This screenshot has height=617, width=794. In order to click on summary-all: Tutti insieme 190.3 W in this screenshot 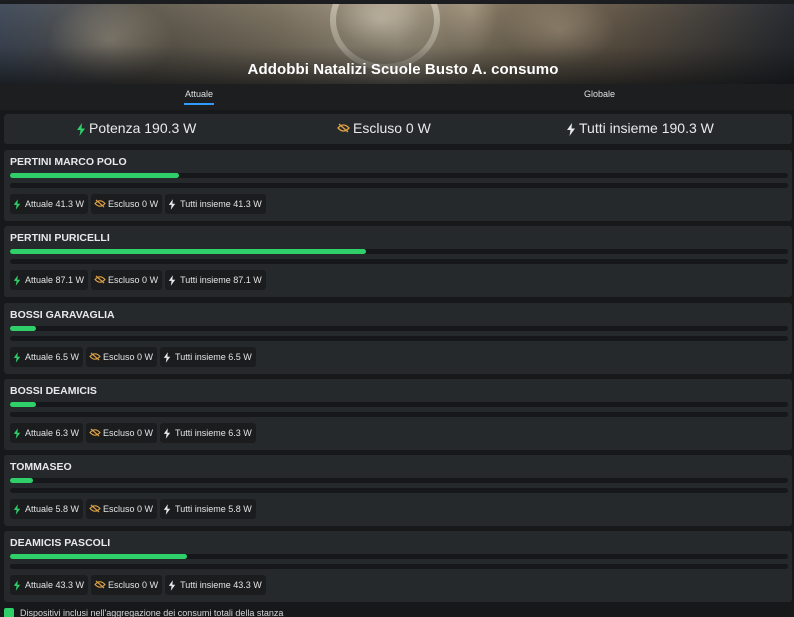, I will do `click(640, 128)`.